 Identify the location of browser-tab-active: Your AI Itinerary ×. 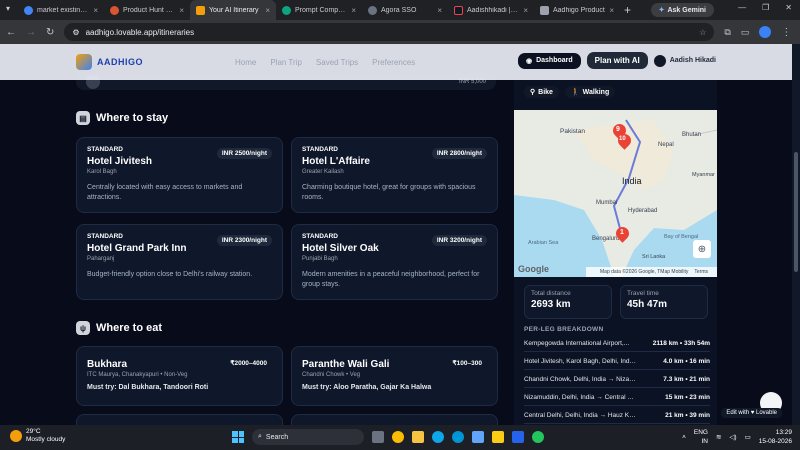
(233, 10).